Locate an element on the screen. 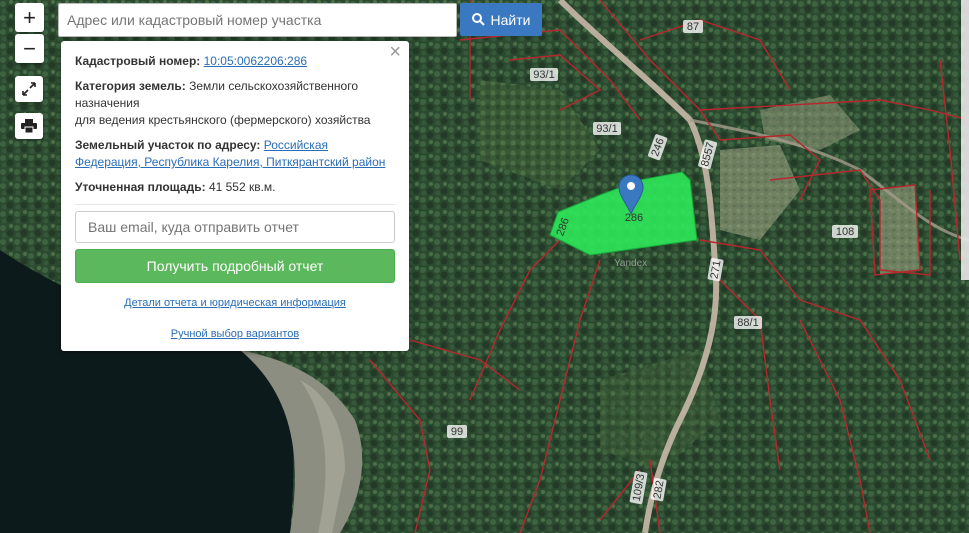 The height and width of the screenshot is (533, 969). parcel-label: 88/1 is located at coordinates (747, 323).